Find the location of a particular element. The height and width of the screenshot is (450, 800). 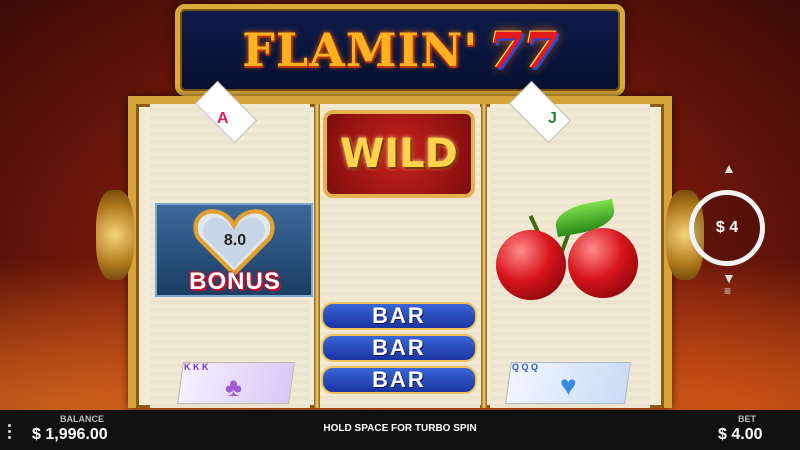

frame-ornament-left is located at coordinates (115, 235).